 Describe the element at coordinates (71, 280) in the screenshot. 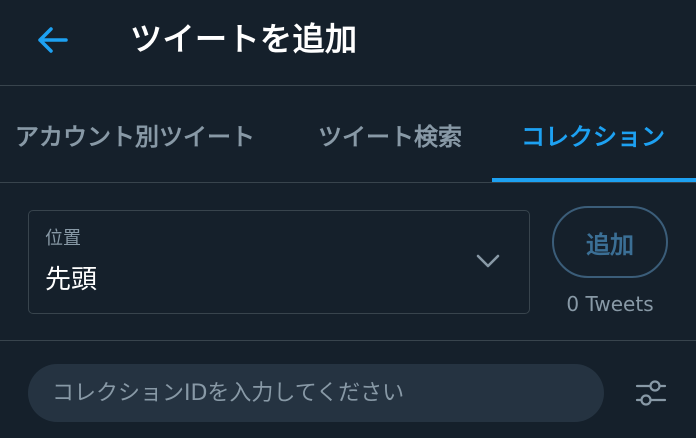

I see `position-select-value: 先頭` at that location.